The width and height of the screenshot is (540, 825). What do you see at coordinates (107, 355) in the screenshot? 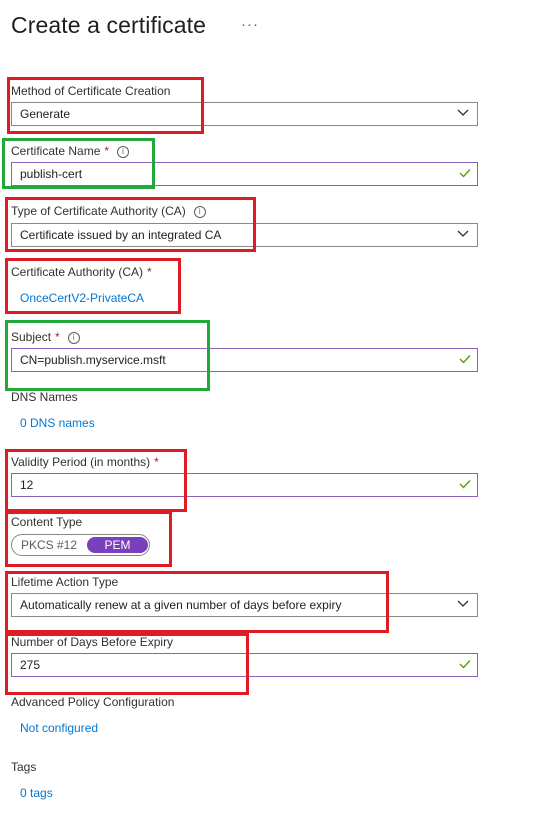
I see `highlight-box-subject` at bounding box center [107, 355].